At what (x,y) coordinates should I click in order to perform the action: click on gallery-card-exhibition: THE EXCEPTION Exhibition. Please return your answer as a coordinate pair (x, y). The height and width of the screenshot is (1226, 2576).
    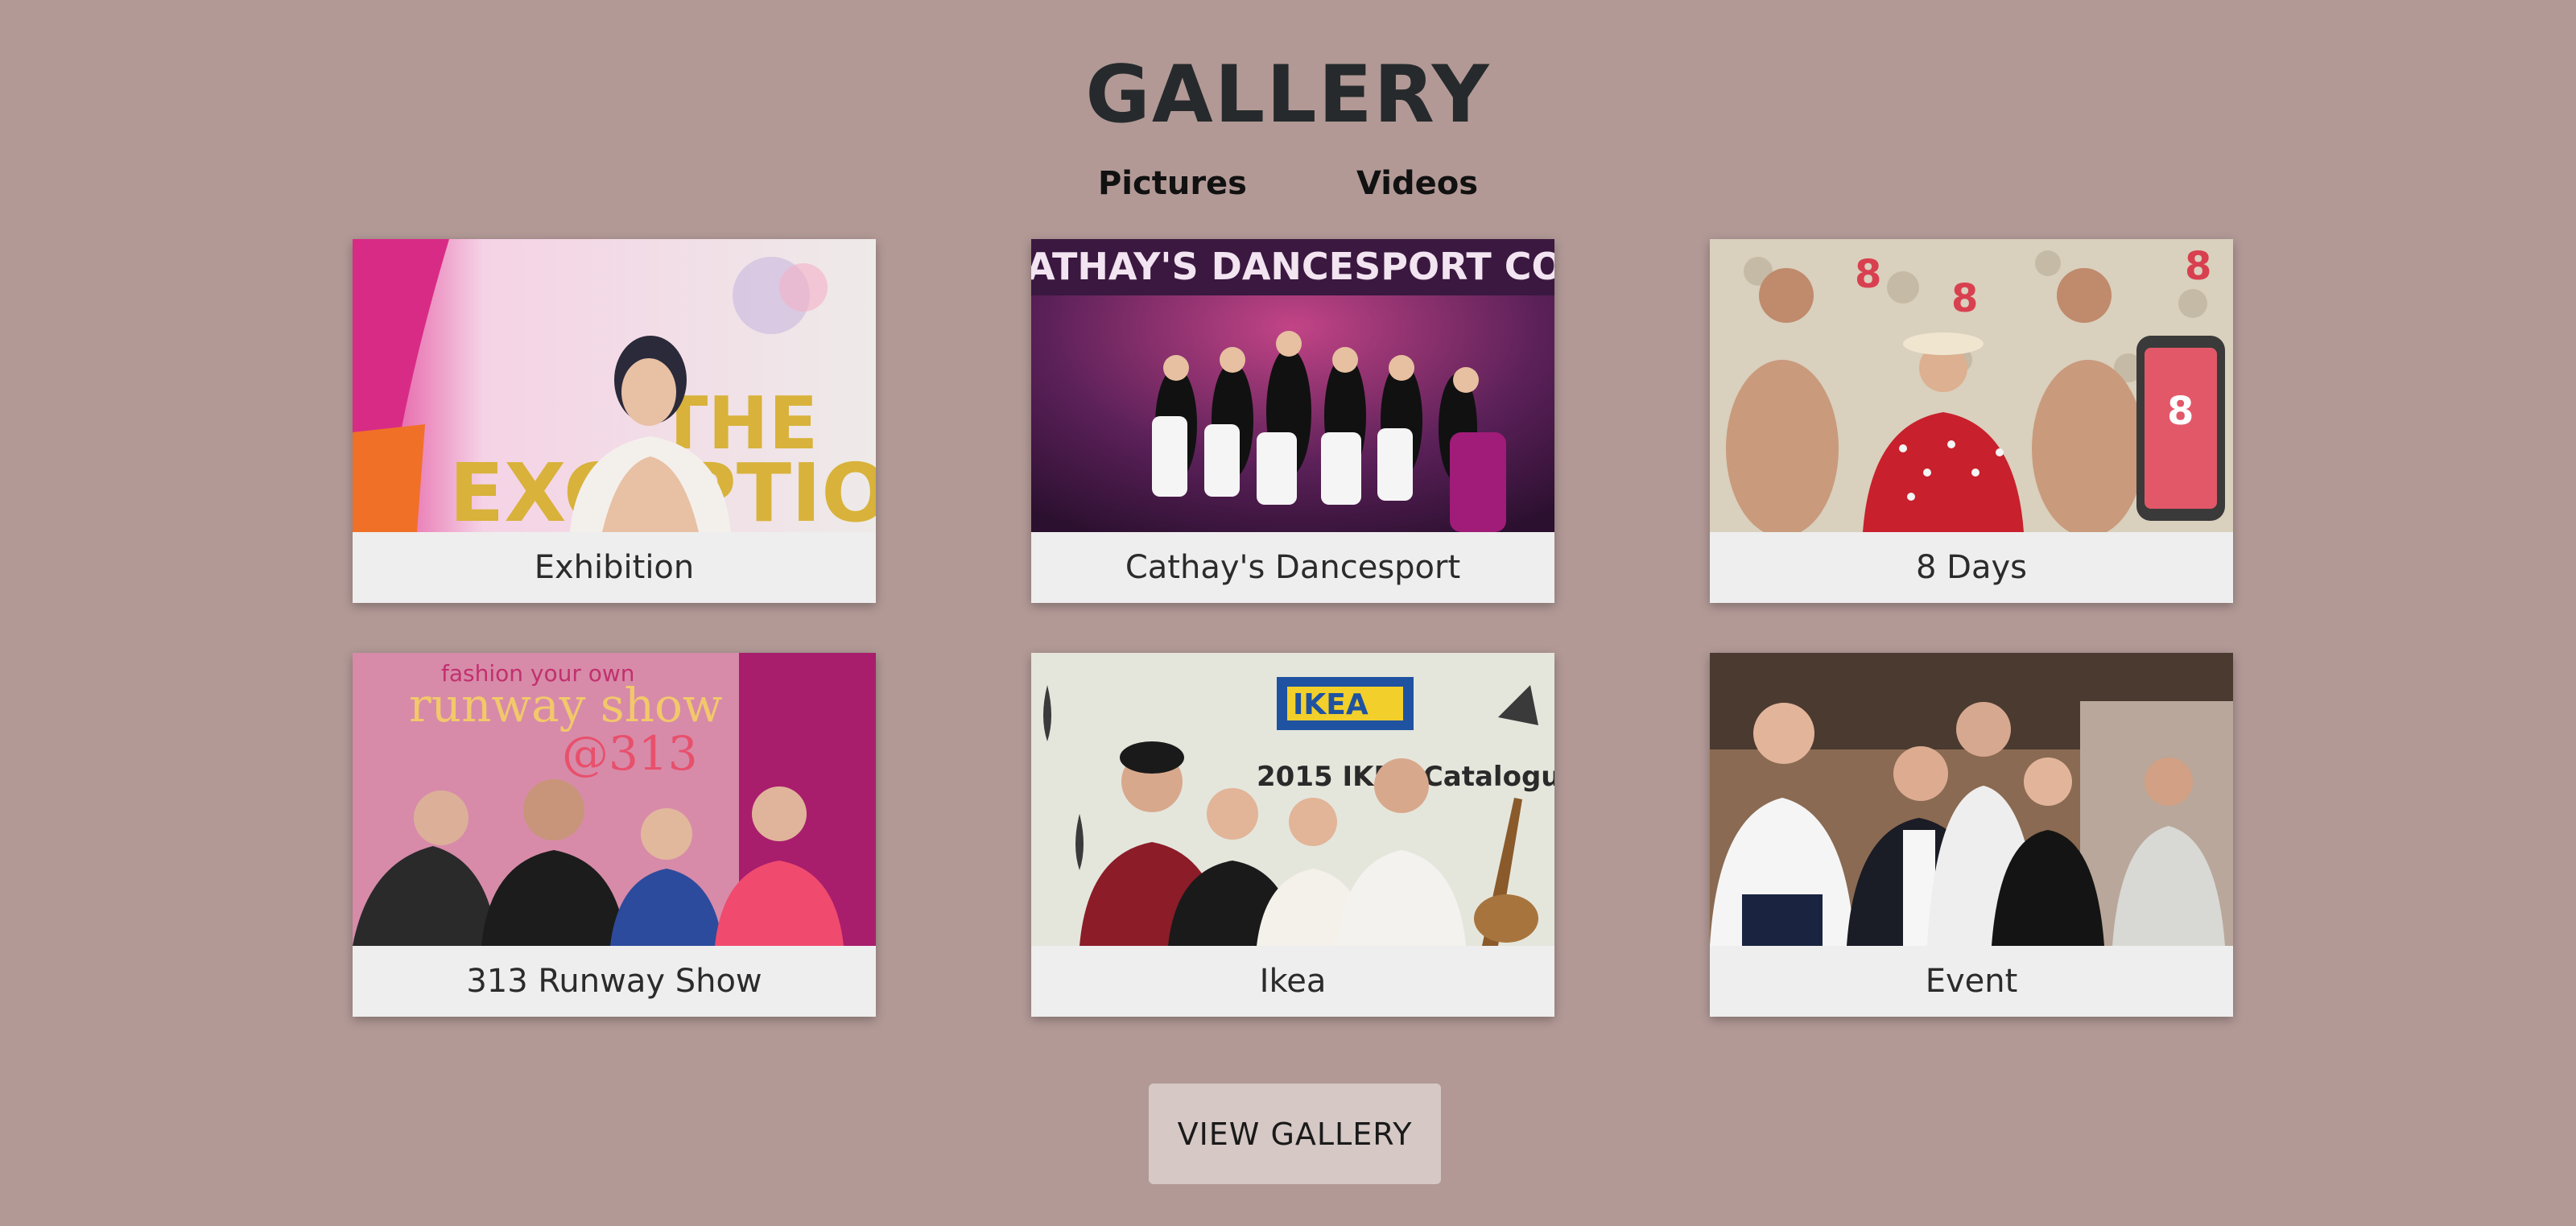
    Looking at the image, I should click on (614, 421).